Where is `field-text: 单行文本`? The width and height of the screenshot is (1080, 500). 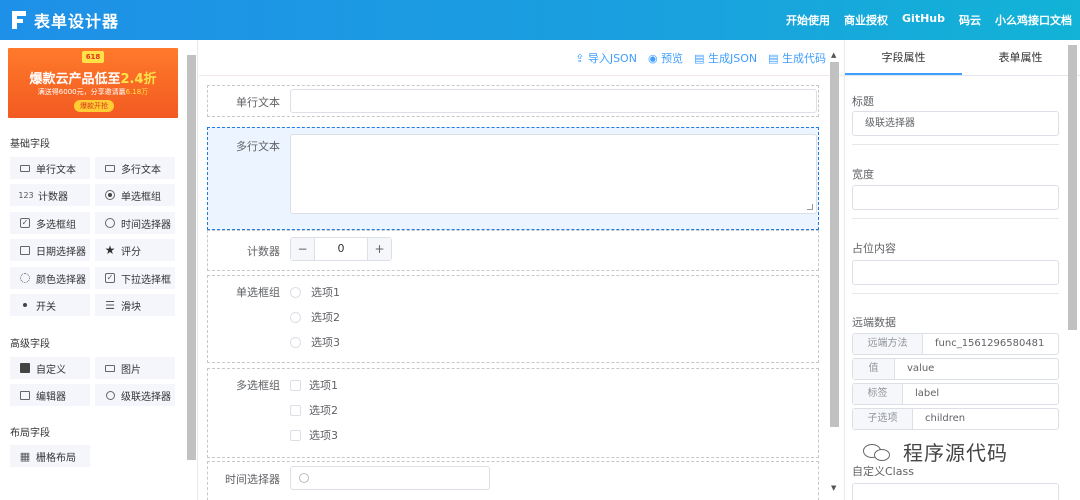 field-text: 单行文本 is located at coordinates (513, 101).